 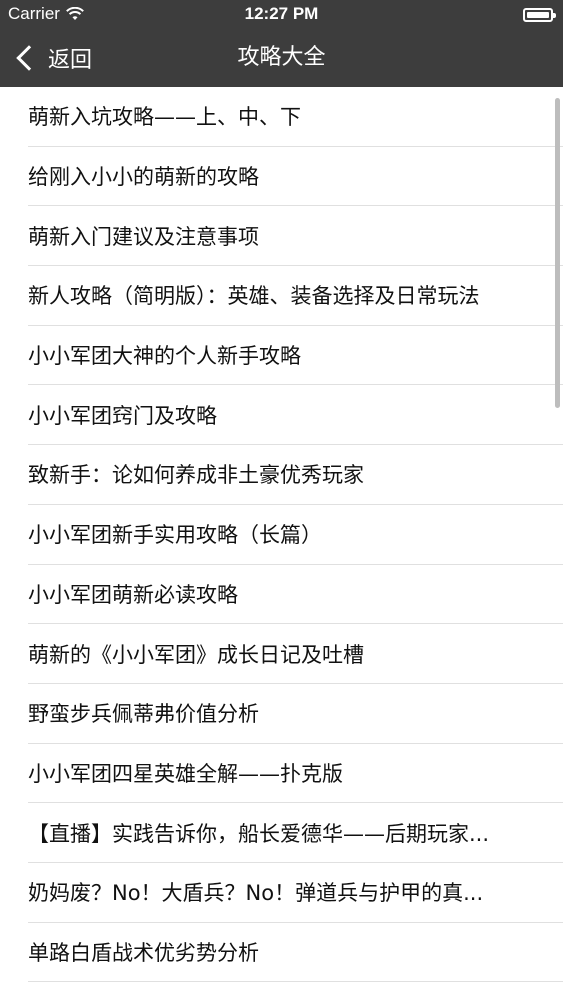 I want to click on status-time: 12:27 PM, so click(x=281, y=13).